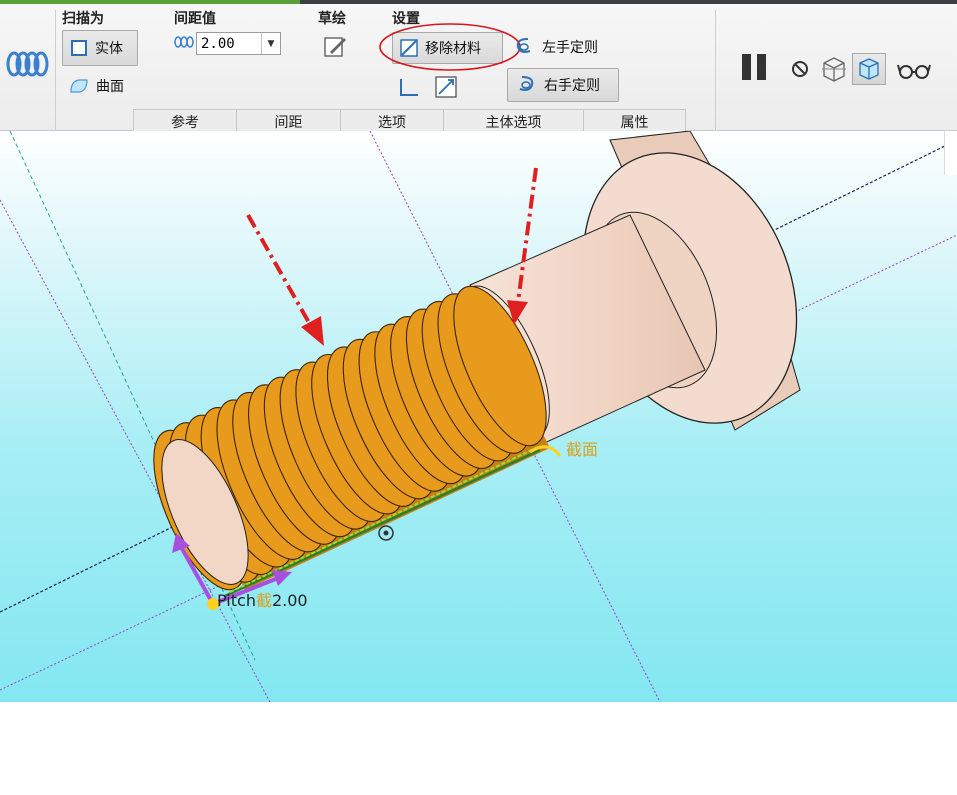  I want to click on trajectory-icon, so click(409, 87).